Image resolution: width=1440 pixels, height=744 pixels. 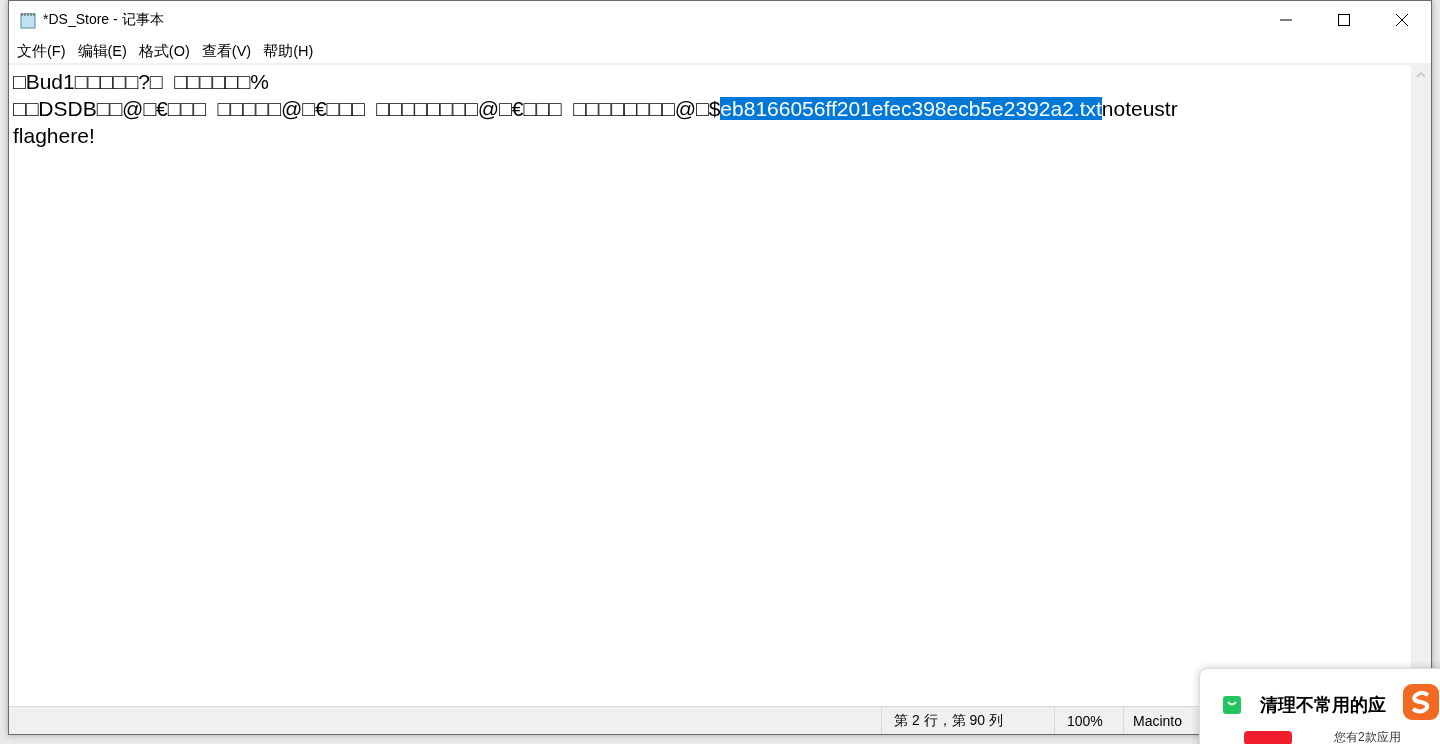 I want to click on notification-title: 清理不常用的应, so click(x=1323, y=705).